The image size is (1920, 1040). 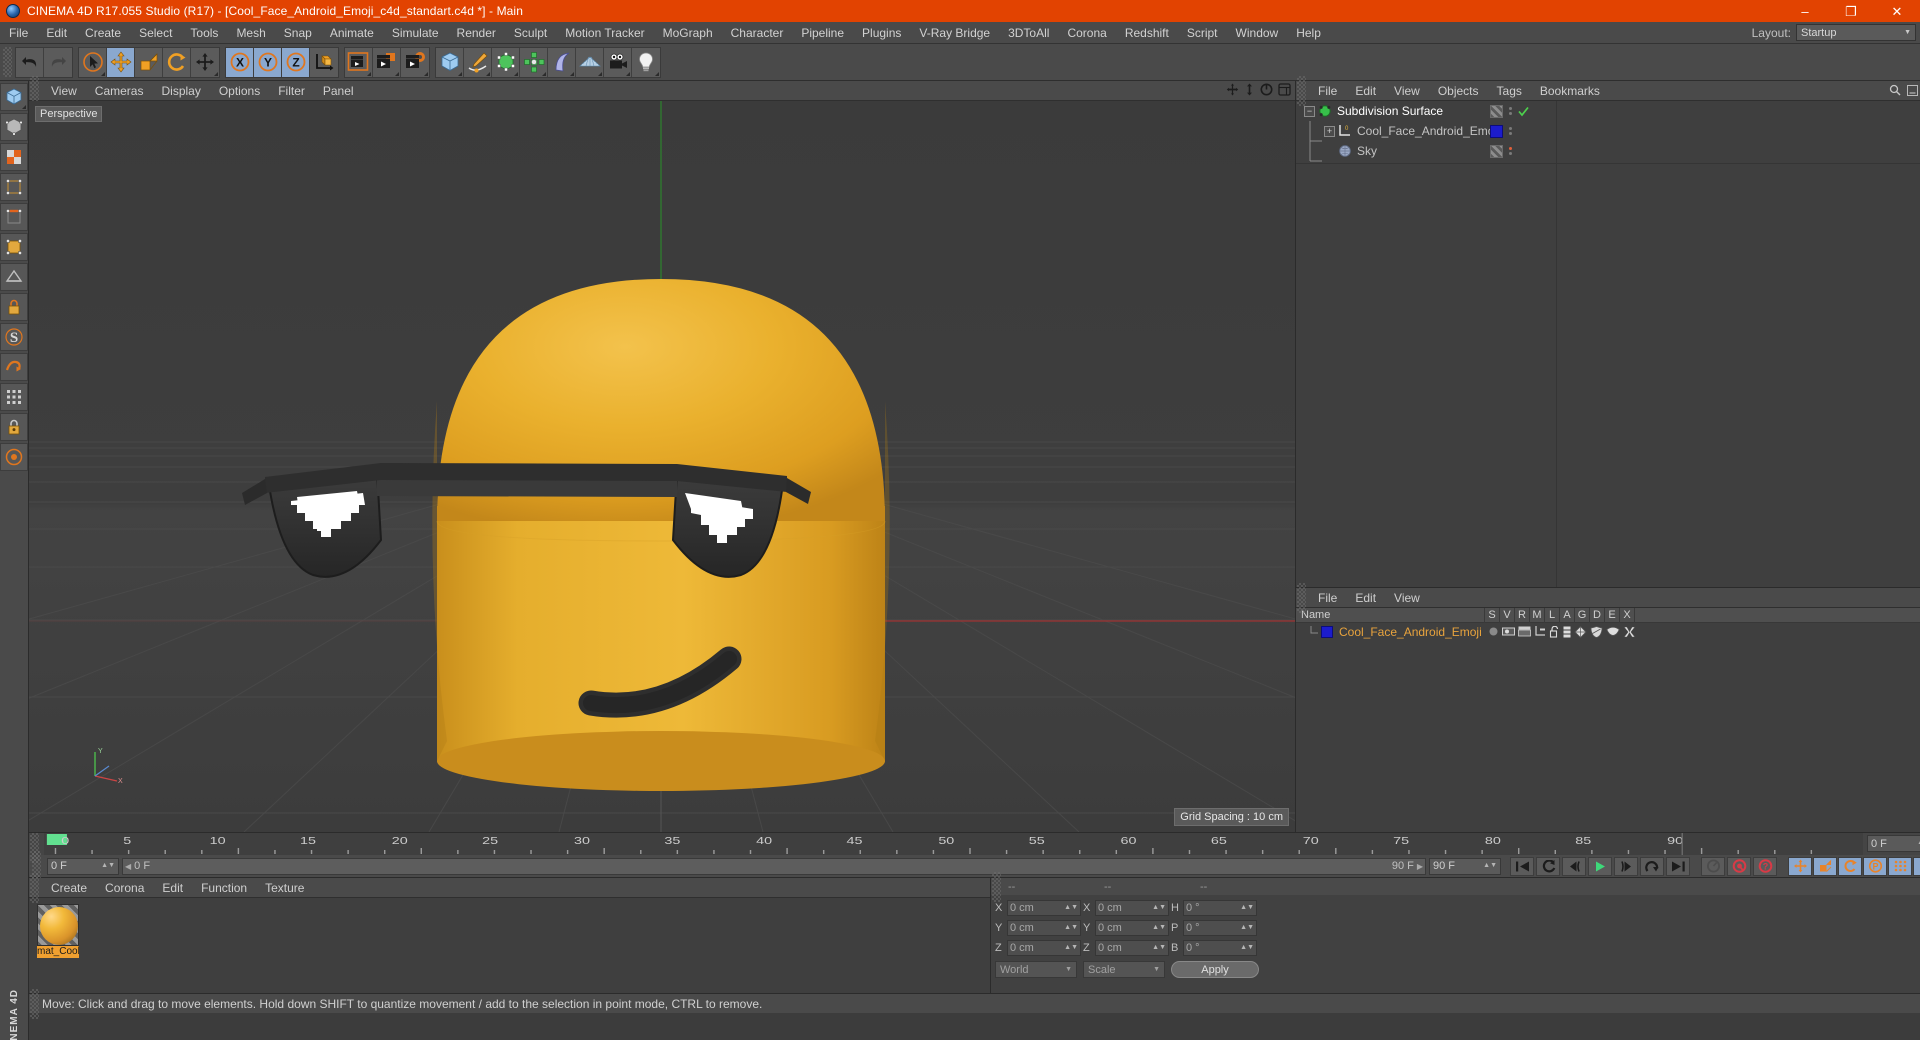 What do you see at coordinates (1508, 631) in the screenshot?
I see `eye-icon` at bounding box center [1508, 631].